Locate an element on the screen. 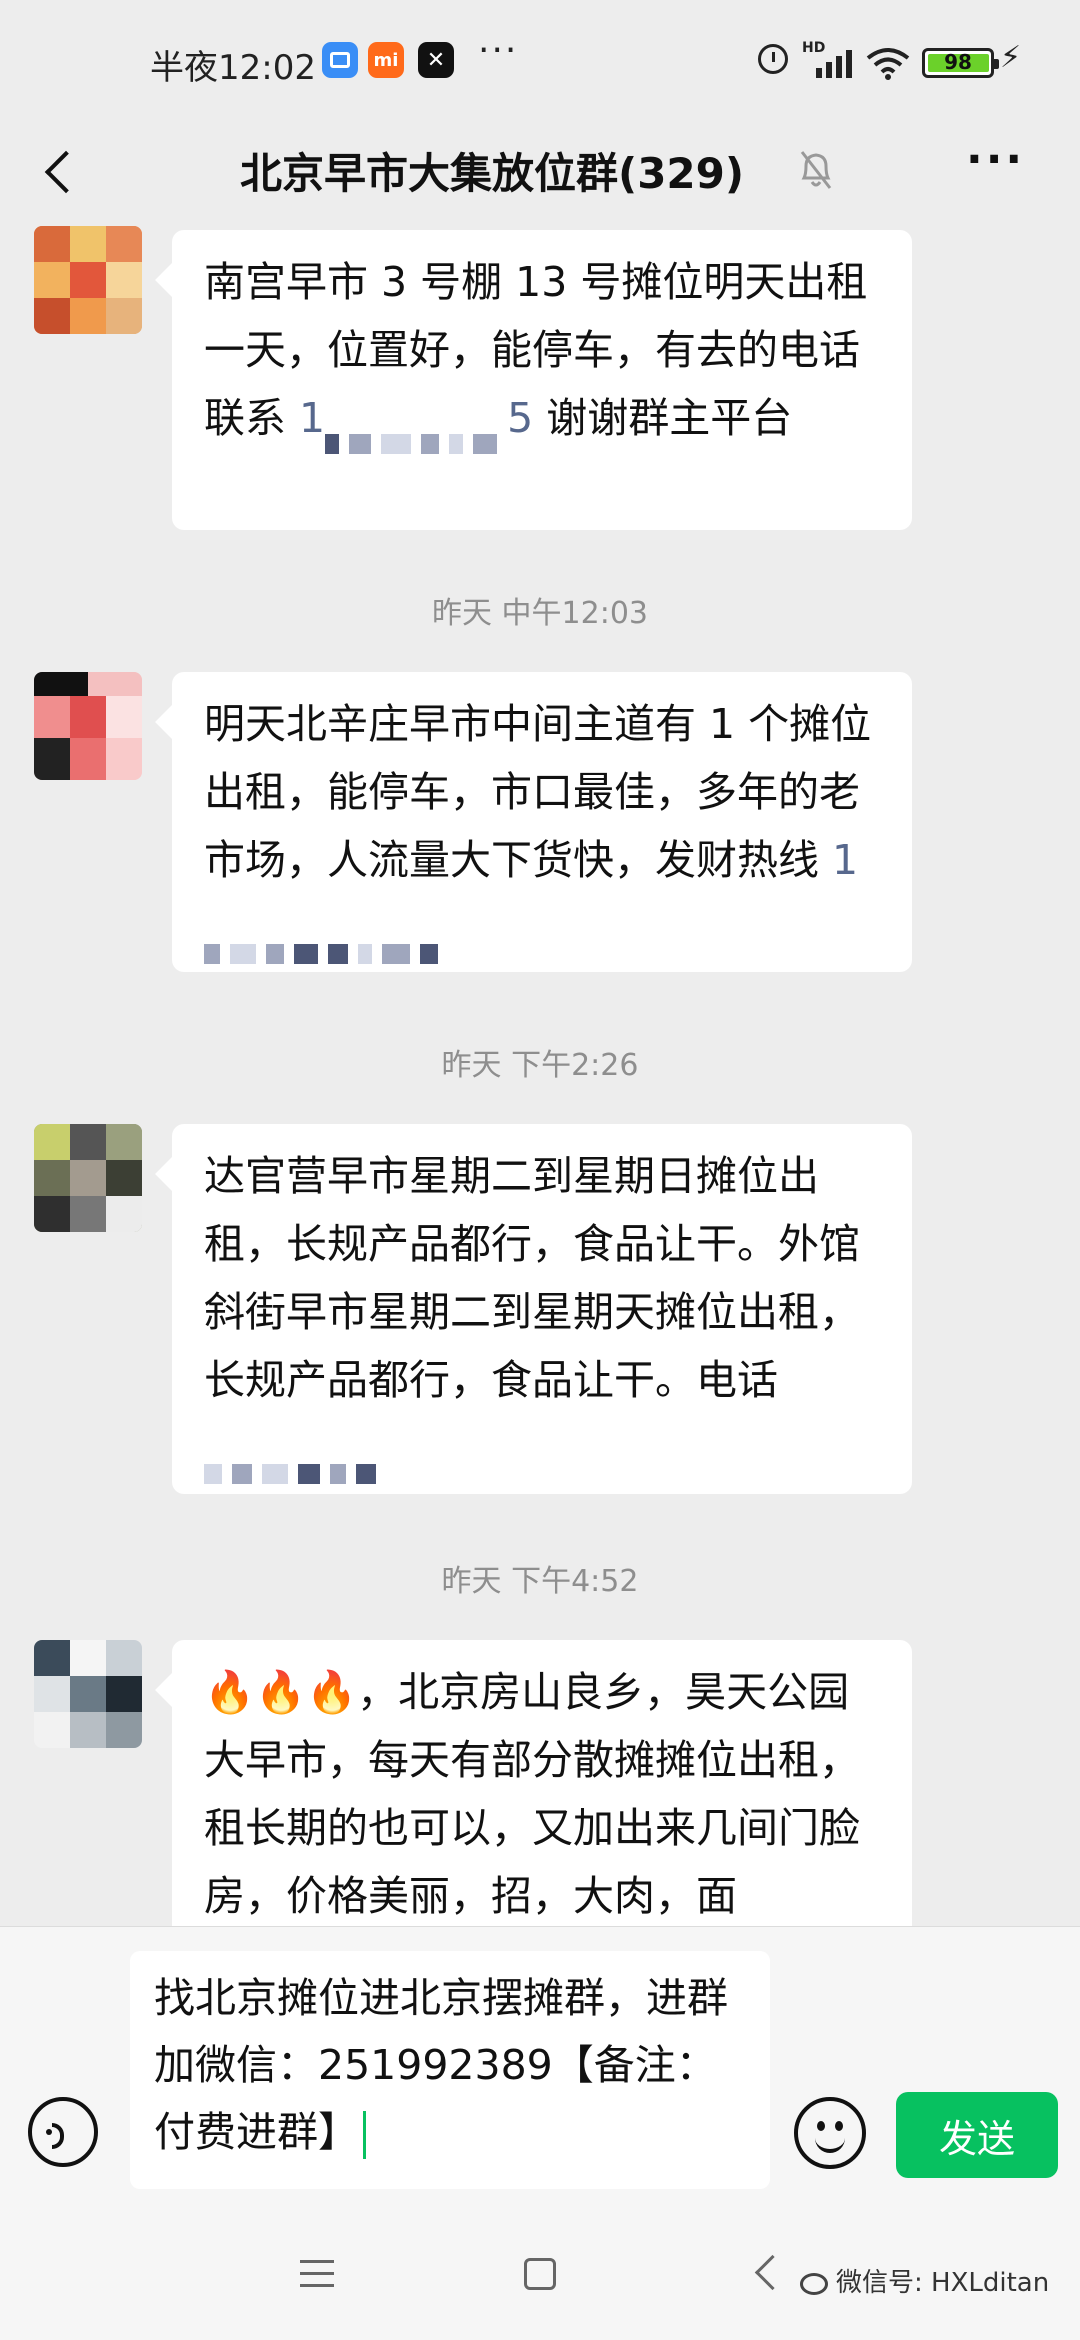  chevron-left-icon is located at coordinates (66, 172).